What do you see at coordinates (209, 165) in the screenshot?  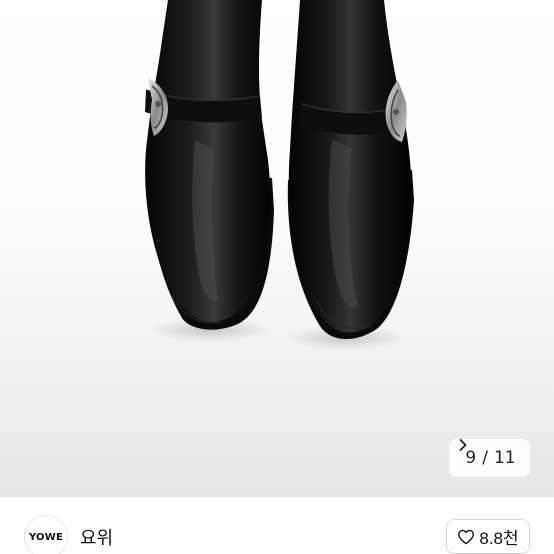 I see `left-shoe` at bounding box center [209, 165].